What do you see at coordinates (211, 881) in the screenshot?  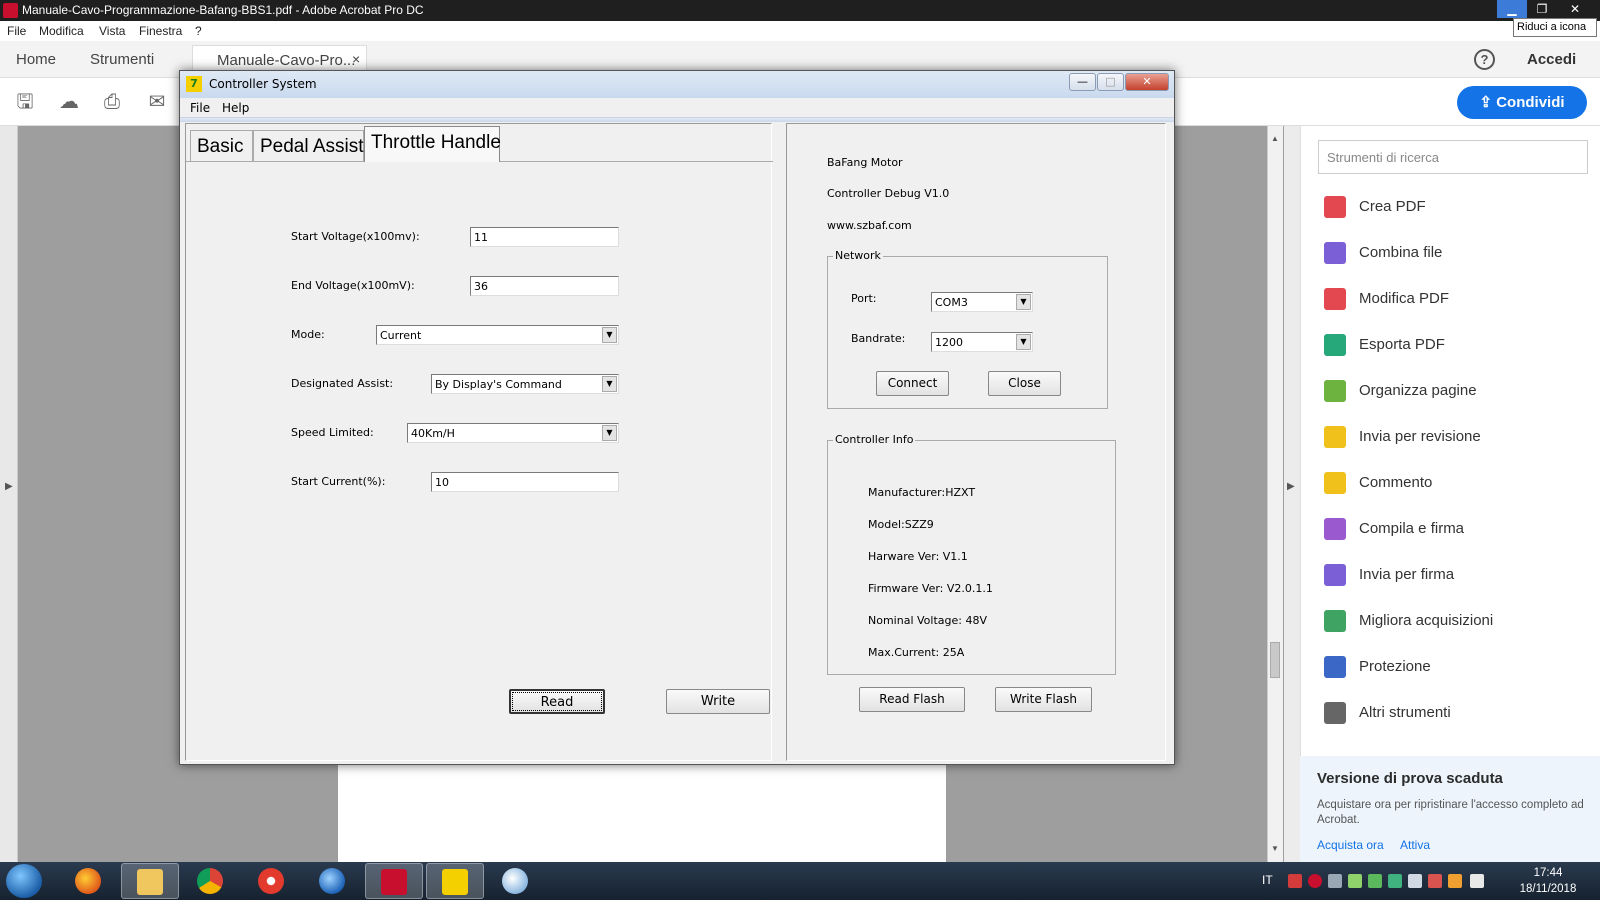 I see `chrome-taskbar-icon` at bounding box center [211, 881].